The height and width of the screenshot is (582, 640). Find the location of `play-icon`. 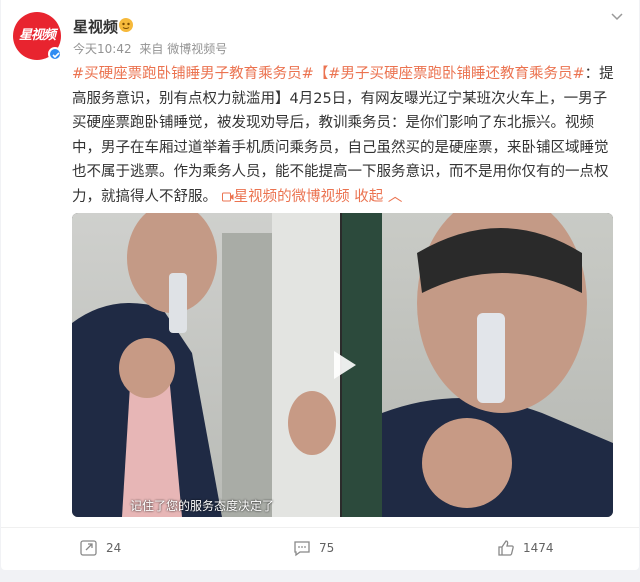

play-icon is located at coordinates (342, 365).